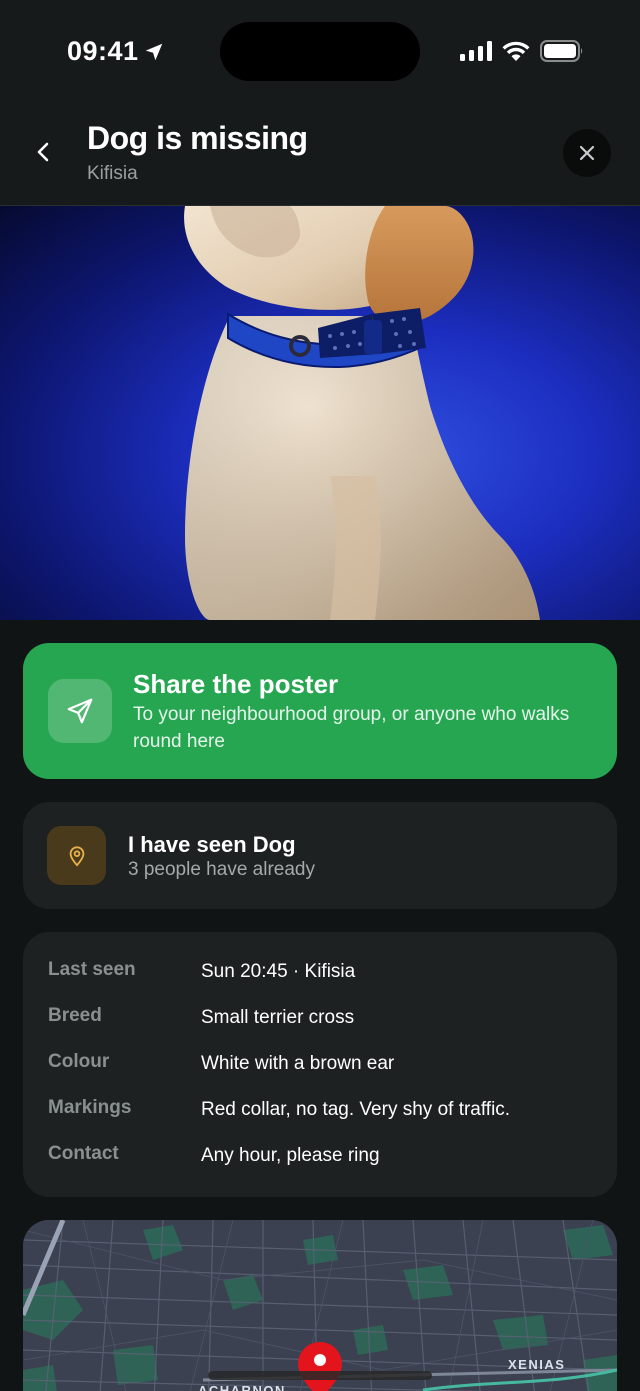 This screenshot has width=640, height=1391. I want to click on detail-row-colour: Colour White with a brown ear, so click(320, 1066).